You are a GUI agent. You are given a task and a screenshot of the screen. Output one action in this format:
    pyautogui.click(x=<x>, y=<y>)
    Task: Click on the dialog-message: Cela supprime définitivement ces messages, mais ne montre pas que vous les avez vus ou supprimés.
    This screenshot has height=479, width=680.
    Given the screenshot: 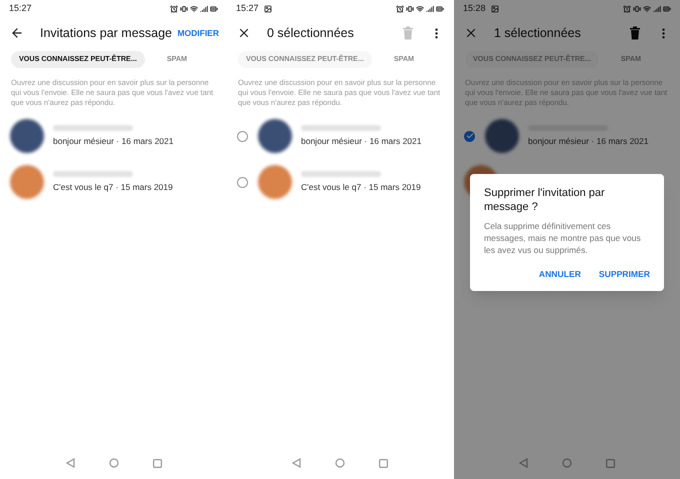 What is the action you would take?
    pyautogui.click(x=563, y=238)
    